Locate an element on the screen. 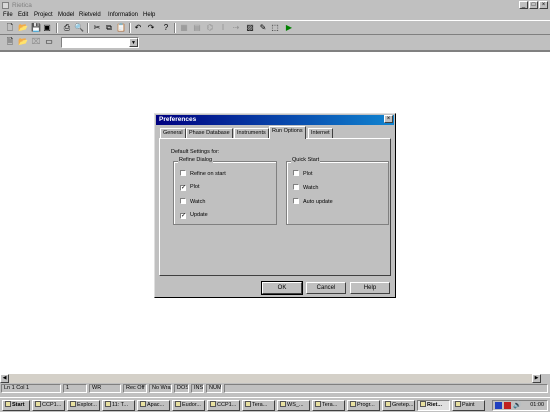  minimize-icon: _ is located at coordinates (523, 5).